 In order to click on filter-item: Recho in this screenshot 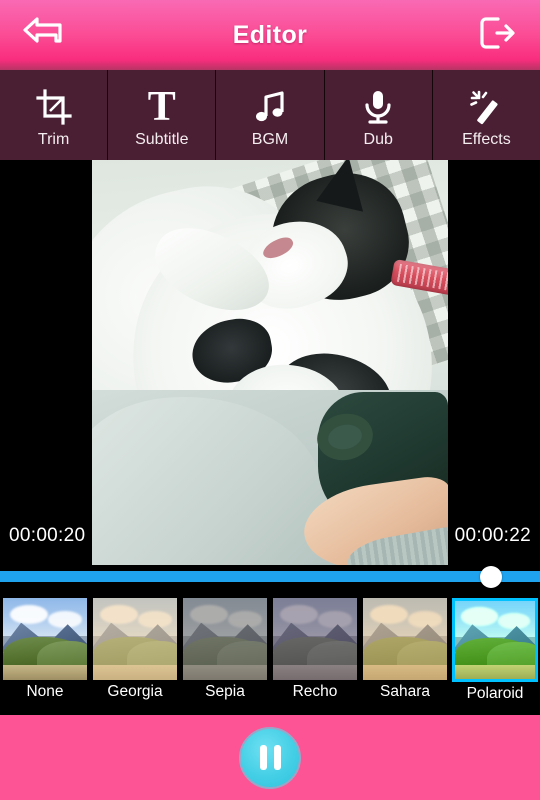, I will do `click(315, 652)`.